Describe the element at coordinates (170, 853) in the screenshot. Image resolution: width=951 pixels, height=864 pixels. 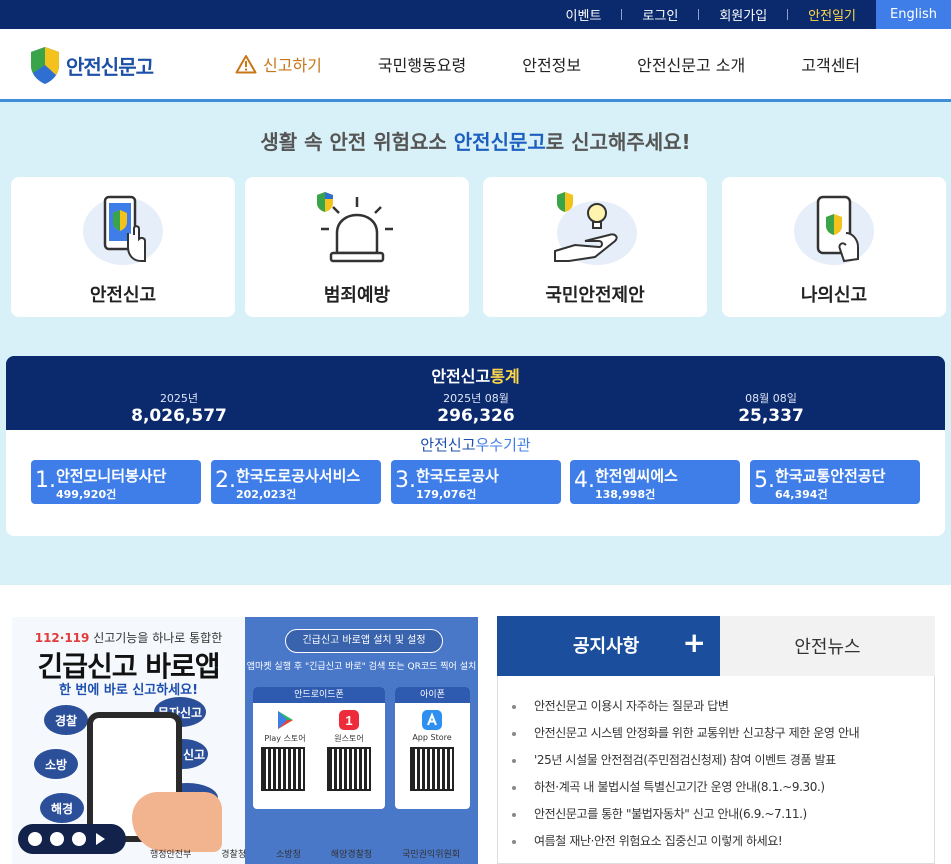
I see `partner-logo: 행정안전부` at that location.